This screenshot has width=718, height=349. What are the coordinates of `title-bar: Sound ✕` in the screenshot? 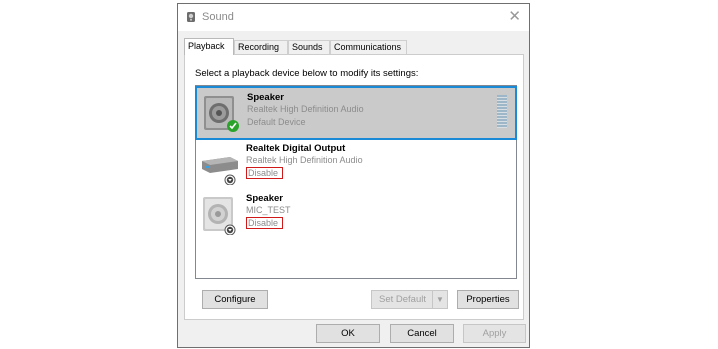 It's located at (353, 17).